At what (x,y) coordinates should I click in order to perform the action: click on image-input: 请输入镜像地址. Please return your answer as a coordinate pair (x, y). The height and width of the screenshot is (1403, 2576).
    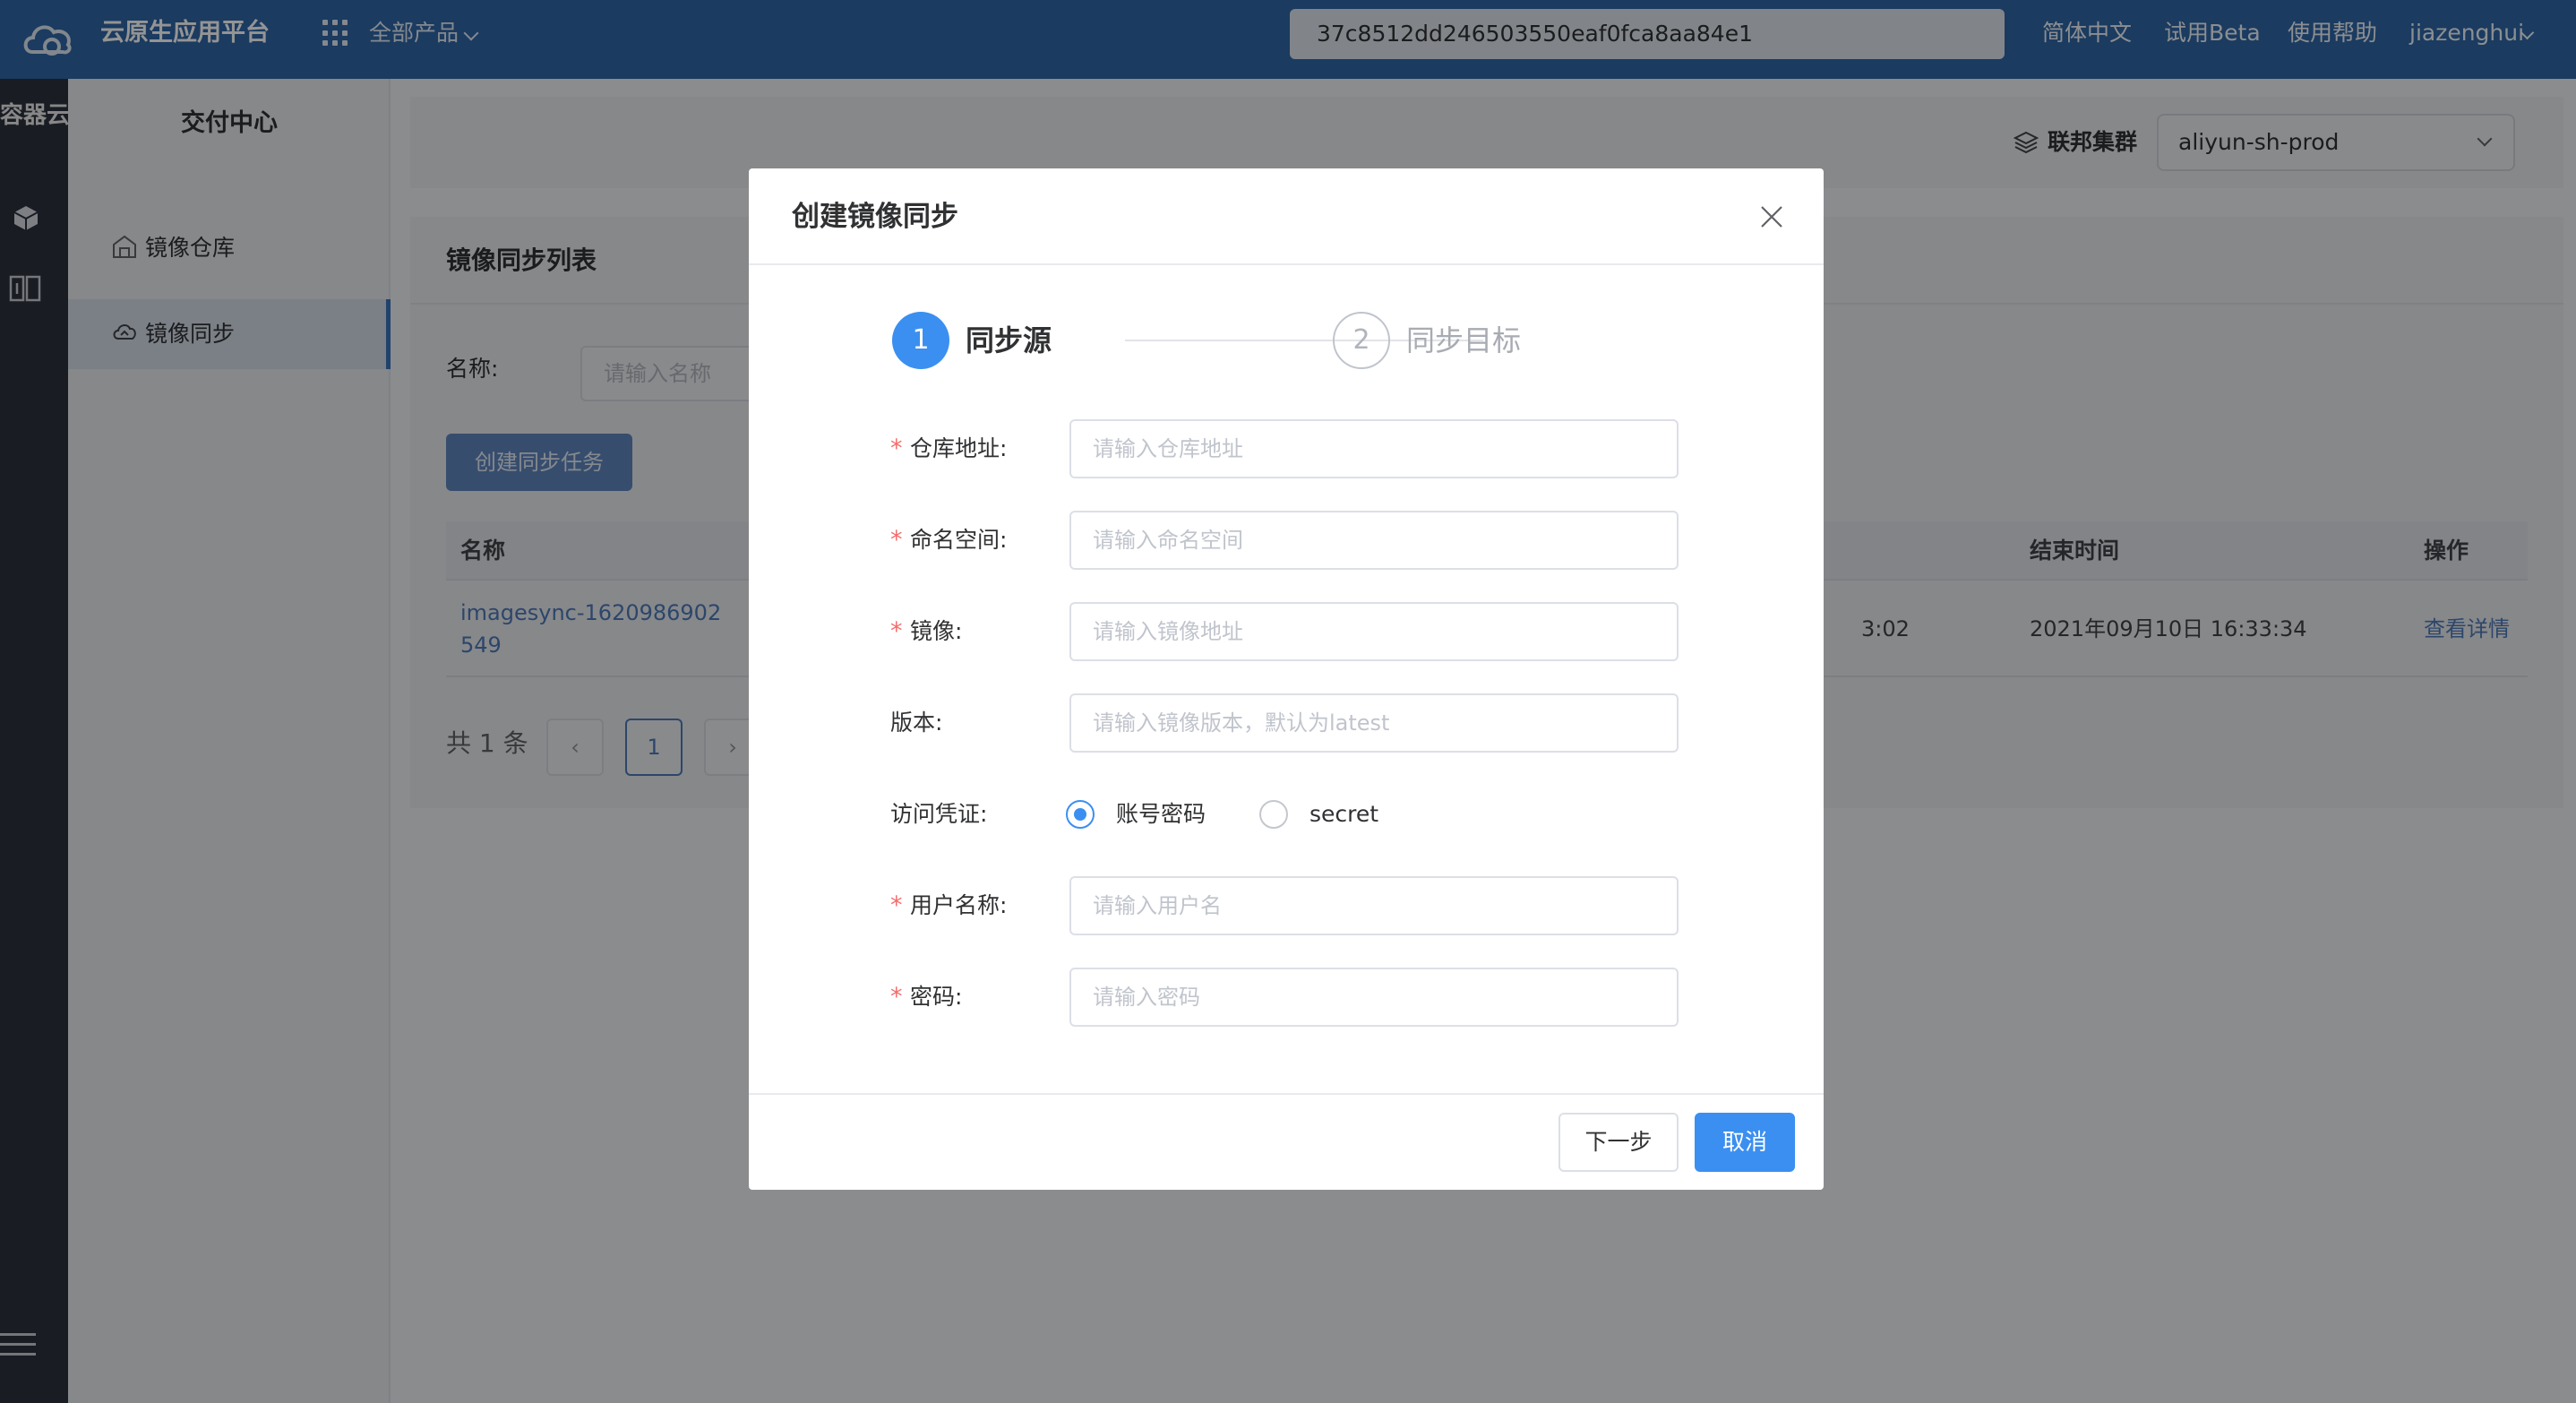
    Looking at the image, I should click on (1374, 631).